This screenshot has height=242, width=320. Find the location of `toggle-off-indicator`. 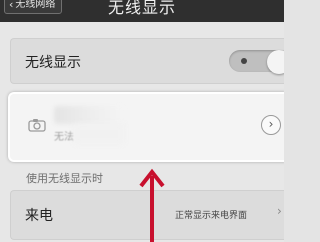

toggle-off-indicator is located at coordinates (244, 61).